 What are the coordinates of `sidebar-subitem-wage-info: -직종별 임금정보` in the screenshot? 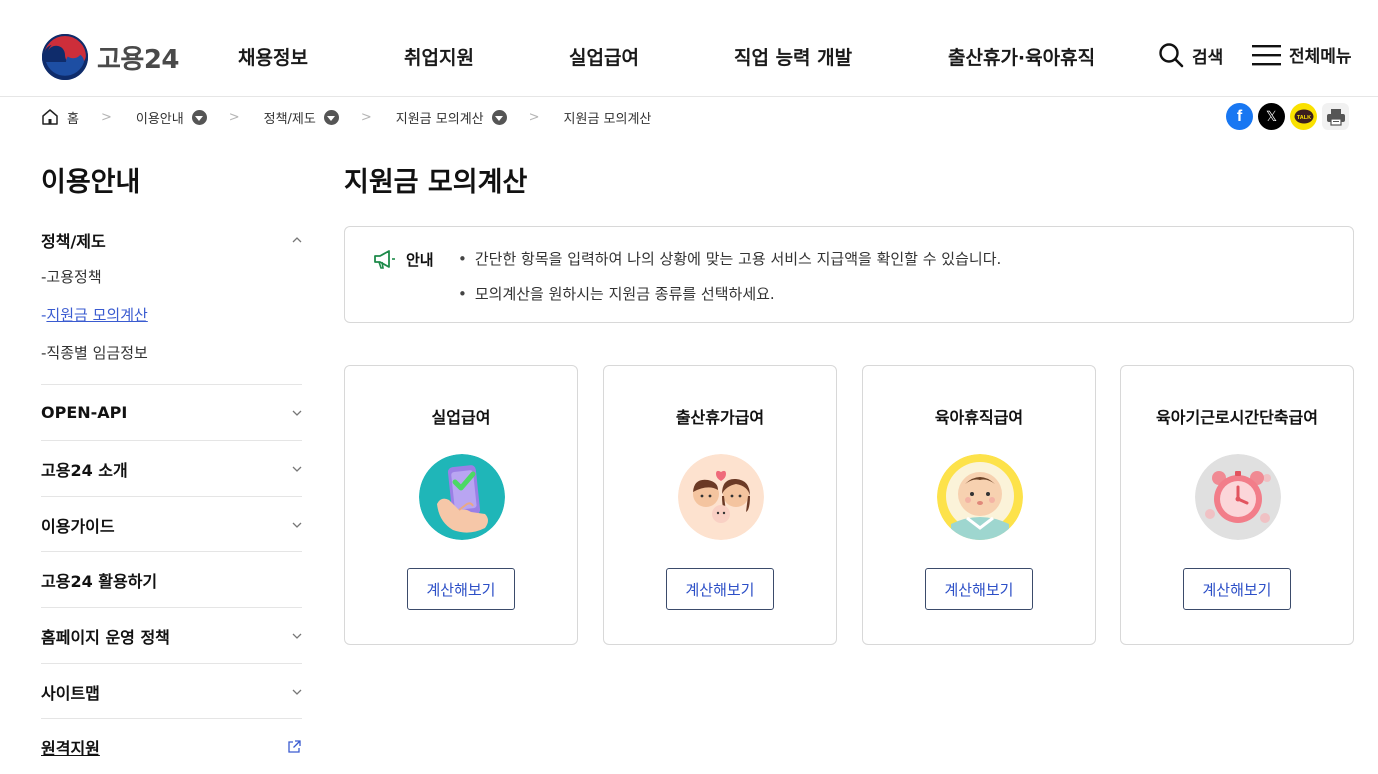 It's located at (94, 352).